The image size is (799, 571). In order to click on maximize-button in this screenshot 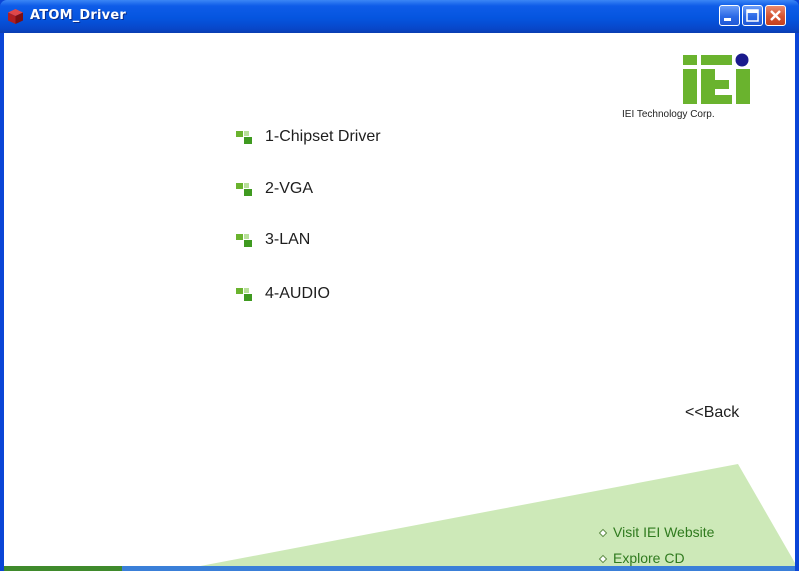, I will do `click(752, 15)`.